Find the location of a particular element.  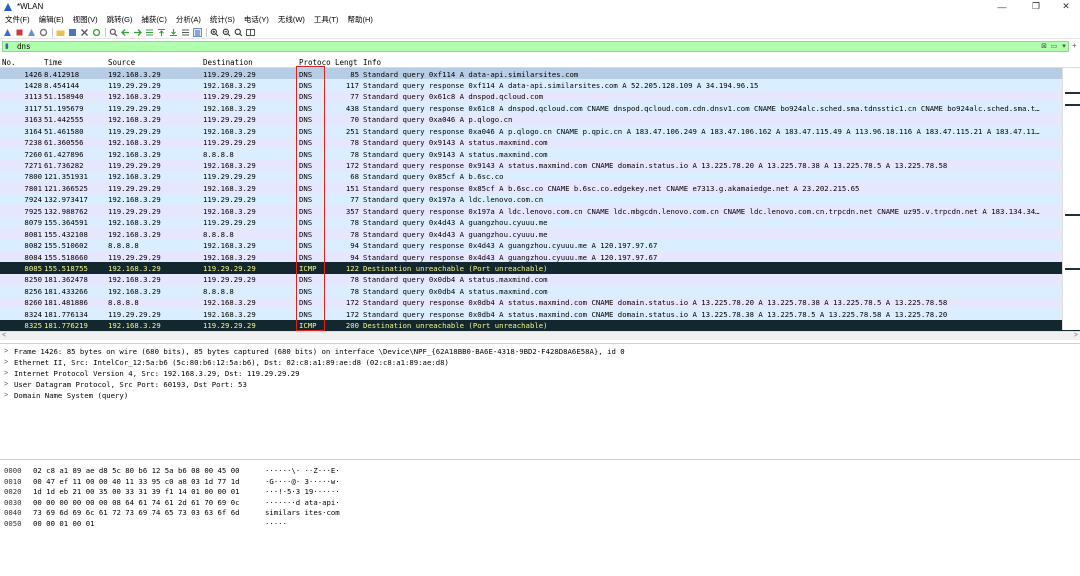

menu-wireless: 无线(W) is located at coordinates (291, 19).